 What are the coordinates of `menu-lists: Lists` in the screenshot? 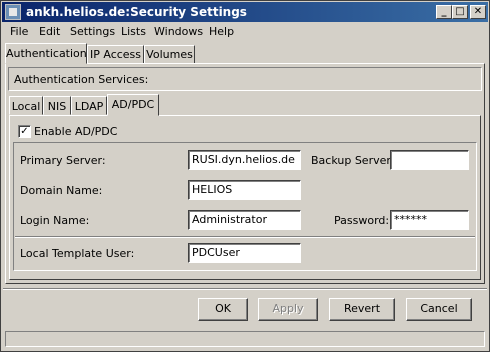 It's located at (133, 31).